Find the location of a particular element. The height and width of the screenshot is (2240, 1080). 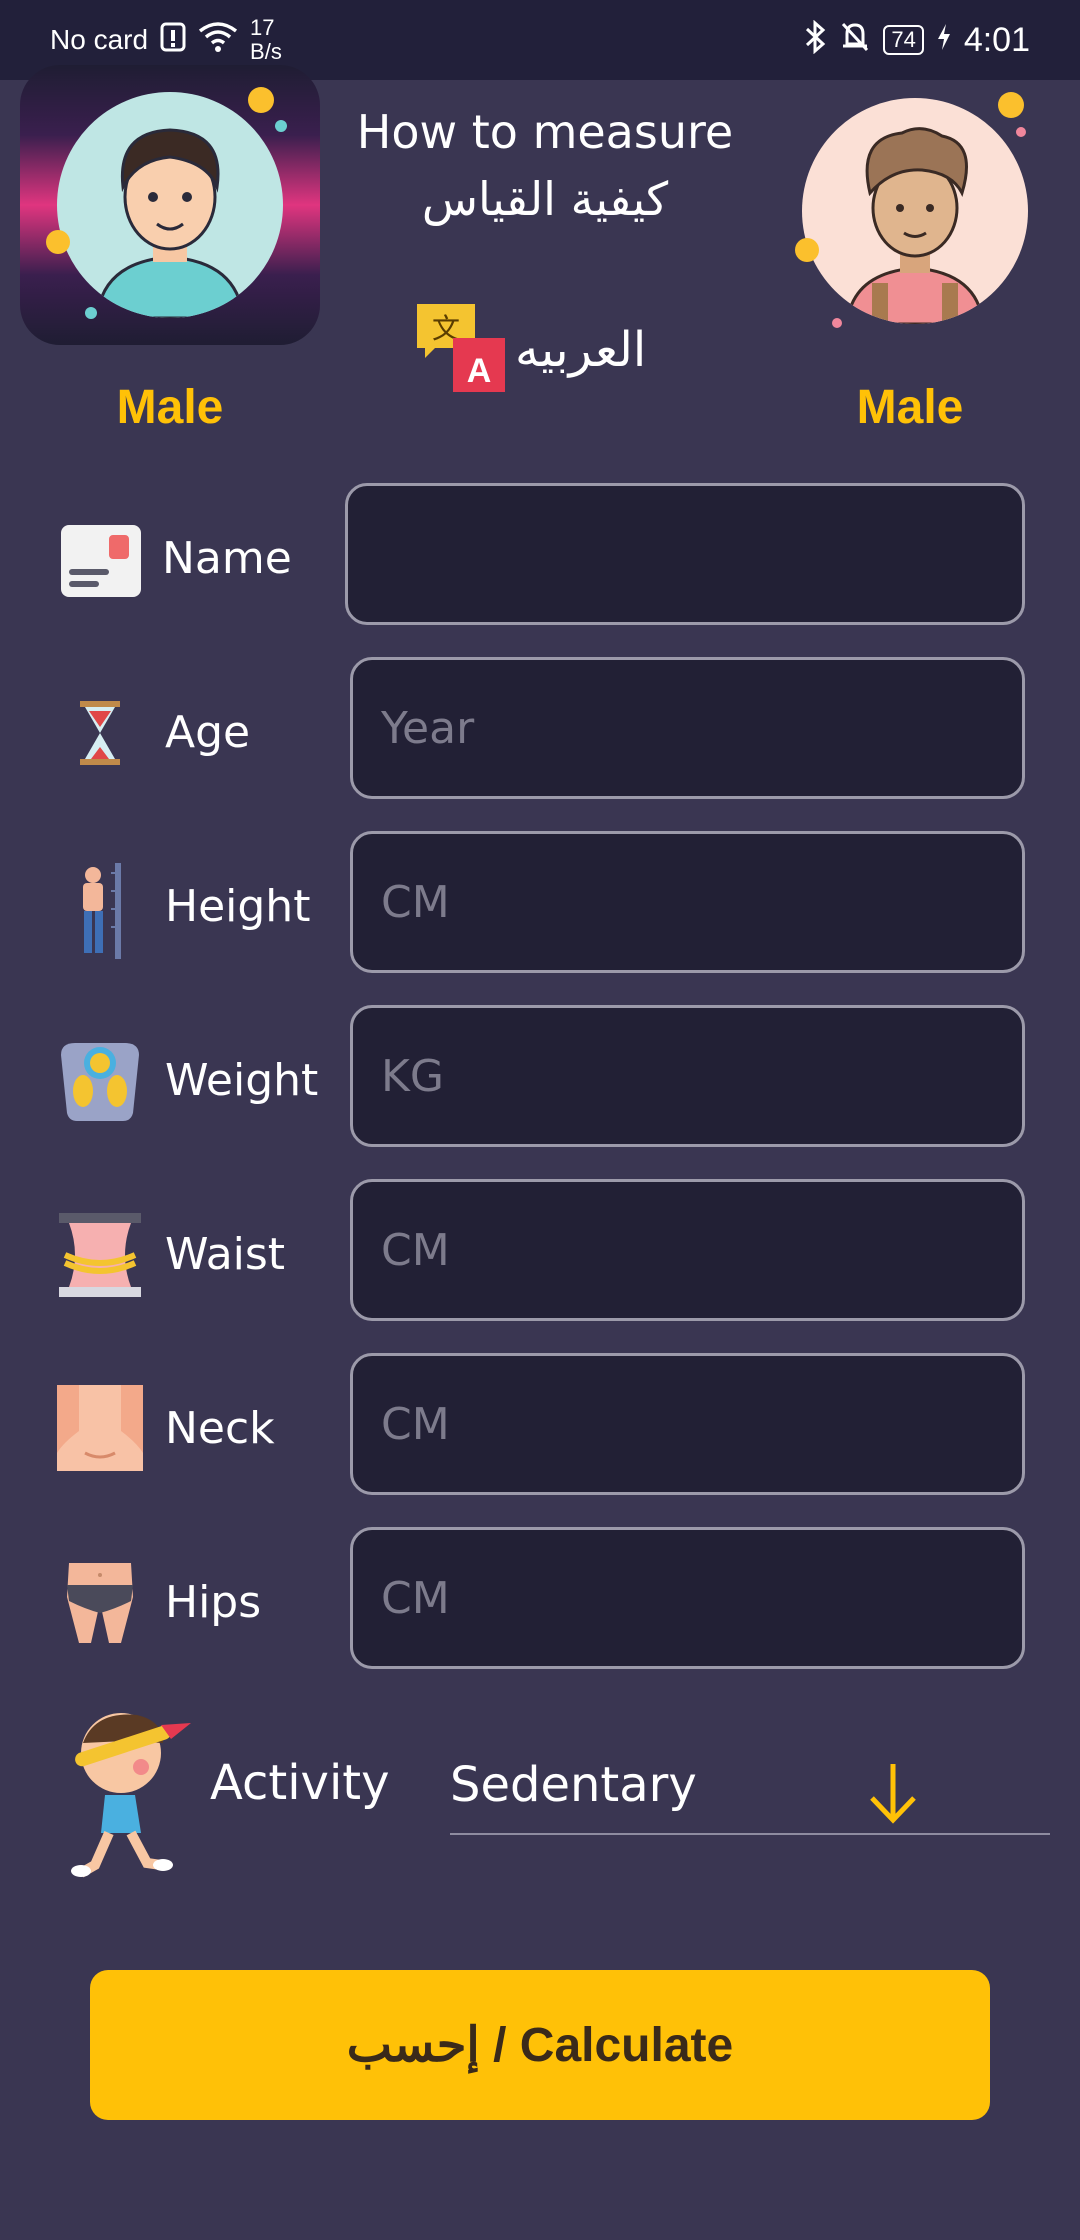

activity-row: Activity Sedentary is located at coordinates (555, 1795).